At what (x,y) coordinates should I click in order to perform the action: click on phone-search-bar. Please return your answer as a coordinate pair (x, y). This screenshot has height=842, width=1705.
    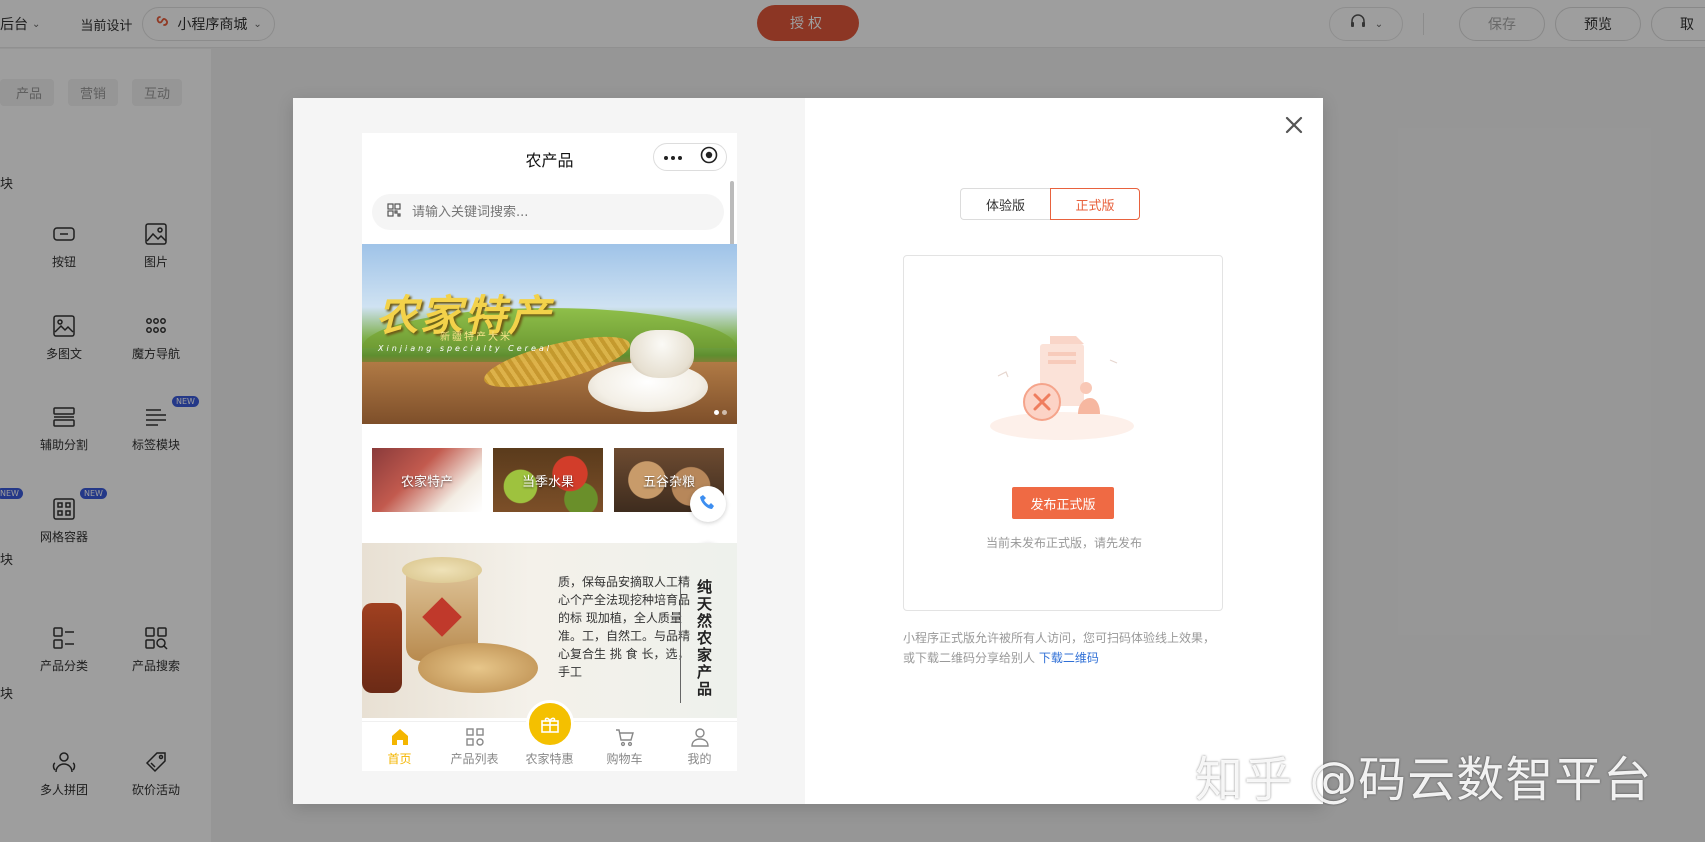
    Looking at the image, I should click on (548, 212).